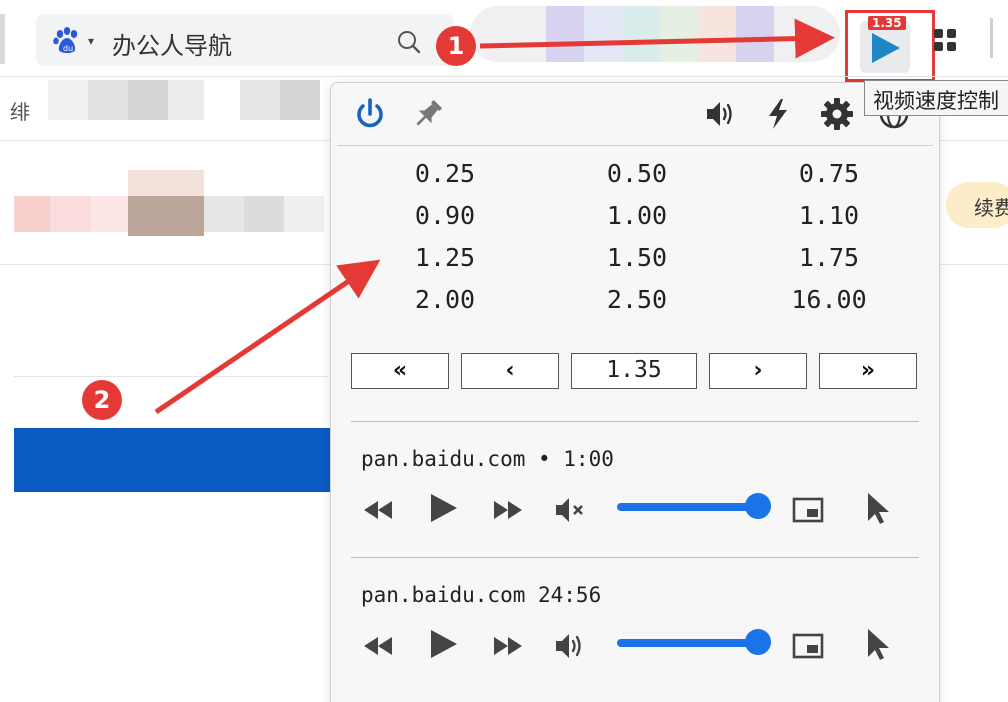 The height and width of the screenshot is (702, 1008). What do you see at coordinates (68, 48) in the screenshot?
I see `svg-text: du` at bounding box center [68, 48].